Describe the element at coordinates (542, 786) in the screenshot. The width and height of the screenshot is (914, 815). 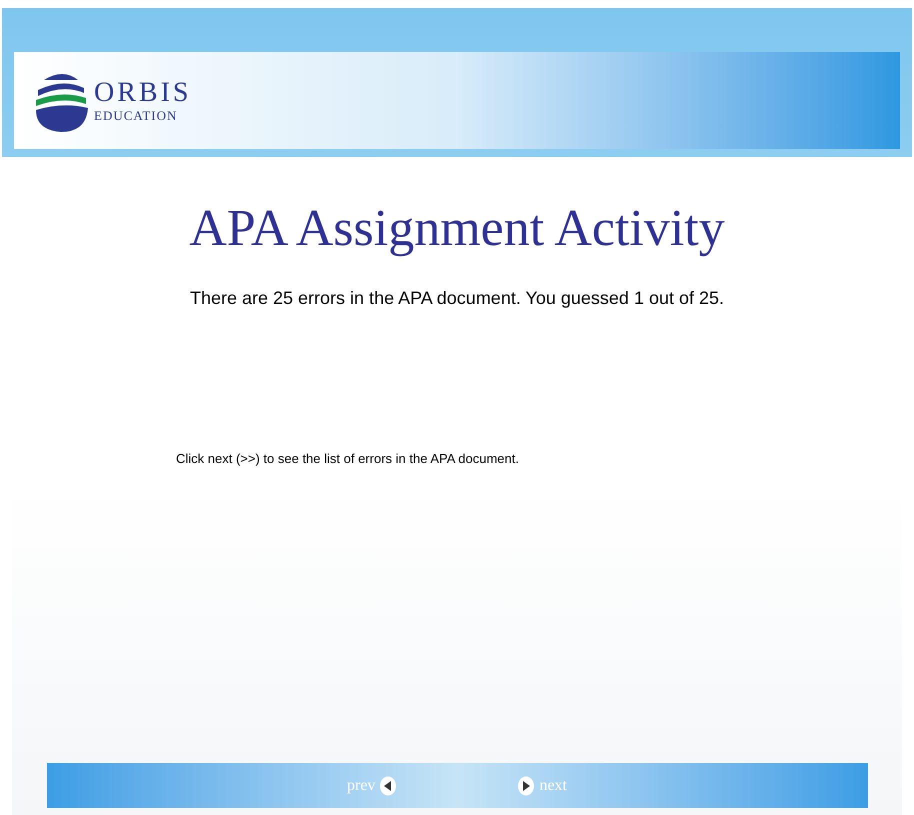
I see `next-button: next` at that location.